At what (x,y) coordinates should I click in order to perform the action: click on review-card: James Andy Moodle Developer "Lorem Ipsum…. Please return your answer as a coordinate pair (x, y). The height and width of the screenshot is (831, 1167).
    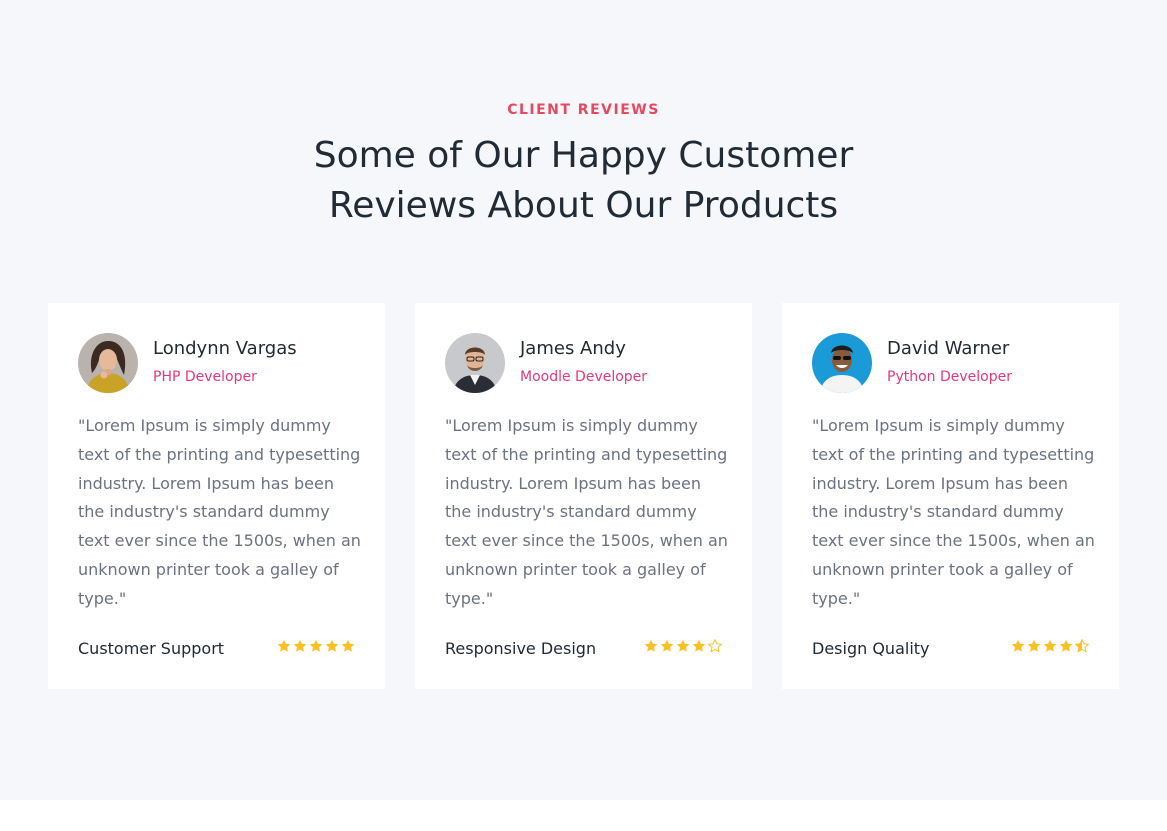
    Looking at the image, I should click on (583, 496).